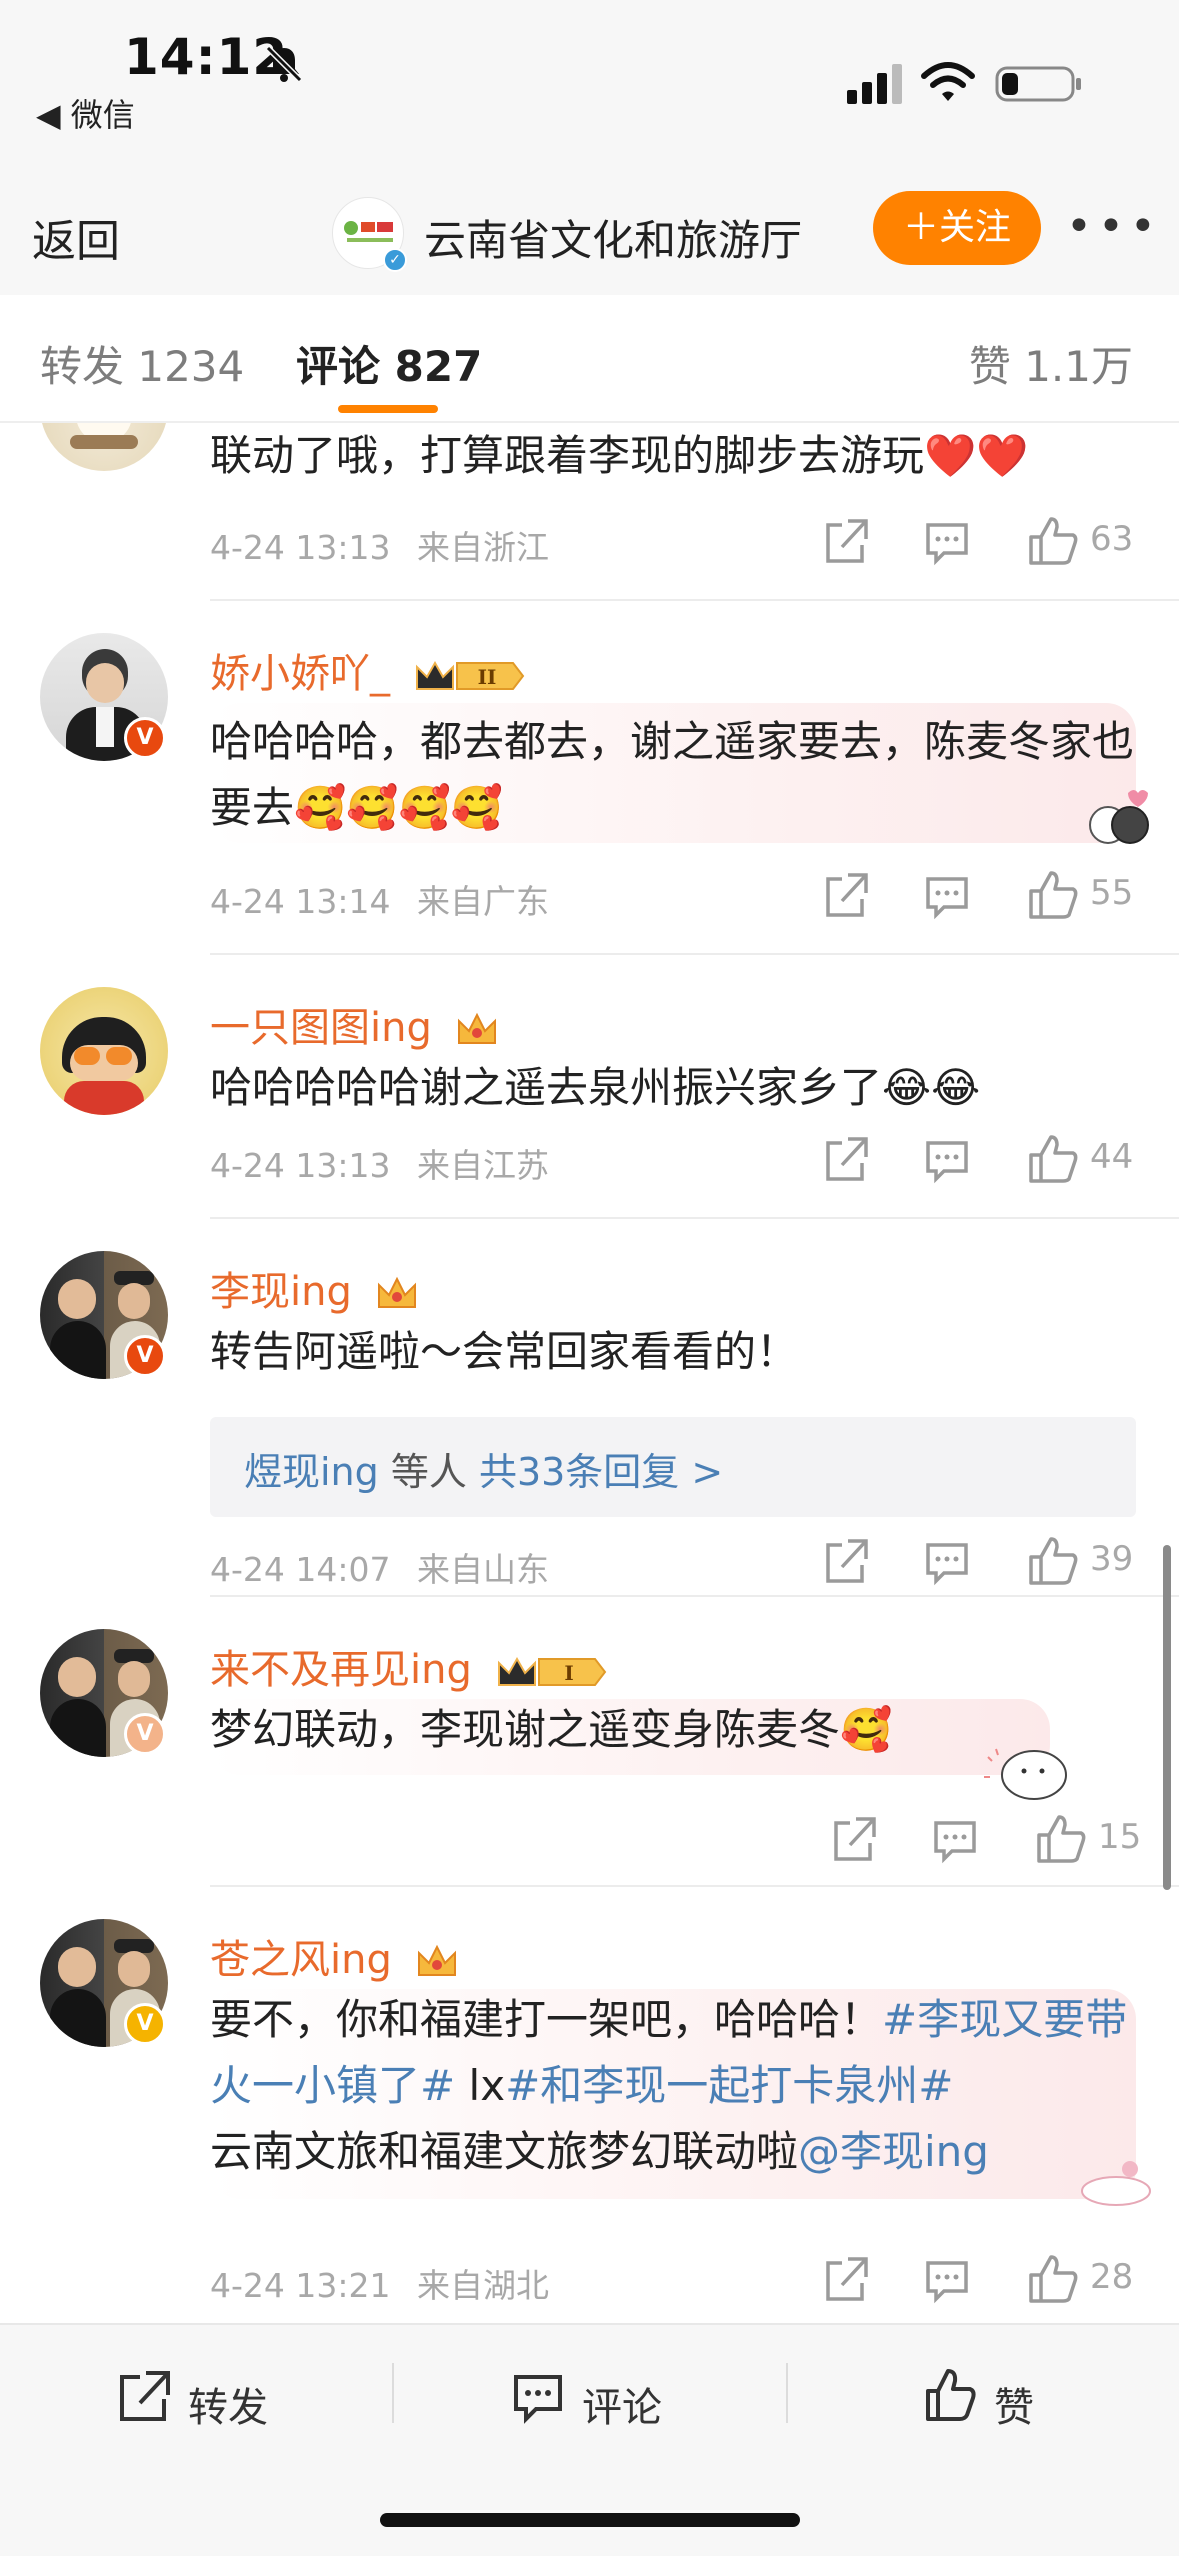 The height and width of the screenshot is (2556, 1179). Describe the element at coordinates (76, 237) in the screenshot. I see `back-button: 返回` at that location.